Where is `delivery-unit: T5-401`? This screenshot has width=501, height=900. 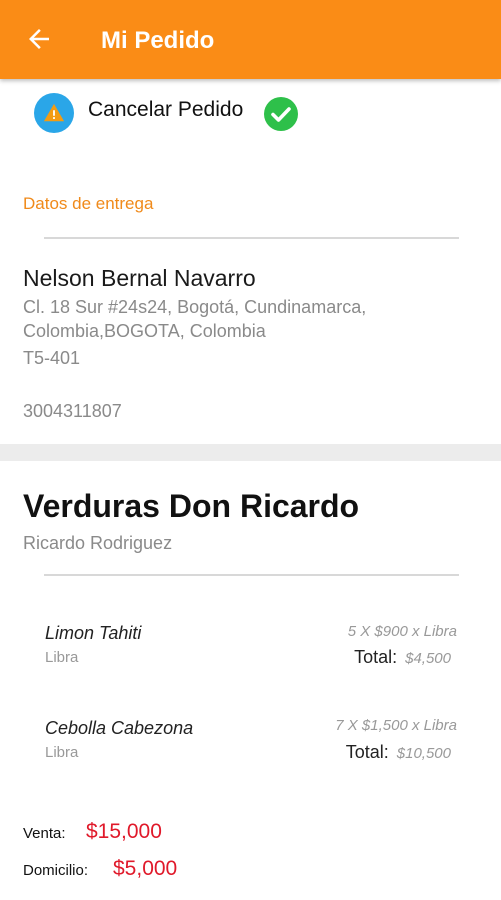 delivery-unit: T5-401 is located at coordinates (52, 358).